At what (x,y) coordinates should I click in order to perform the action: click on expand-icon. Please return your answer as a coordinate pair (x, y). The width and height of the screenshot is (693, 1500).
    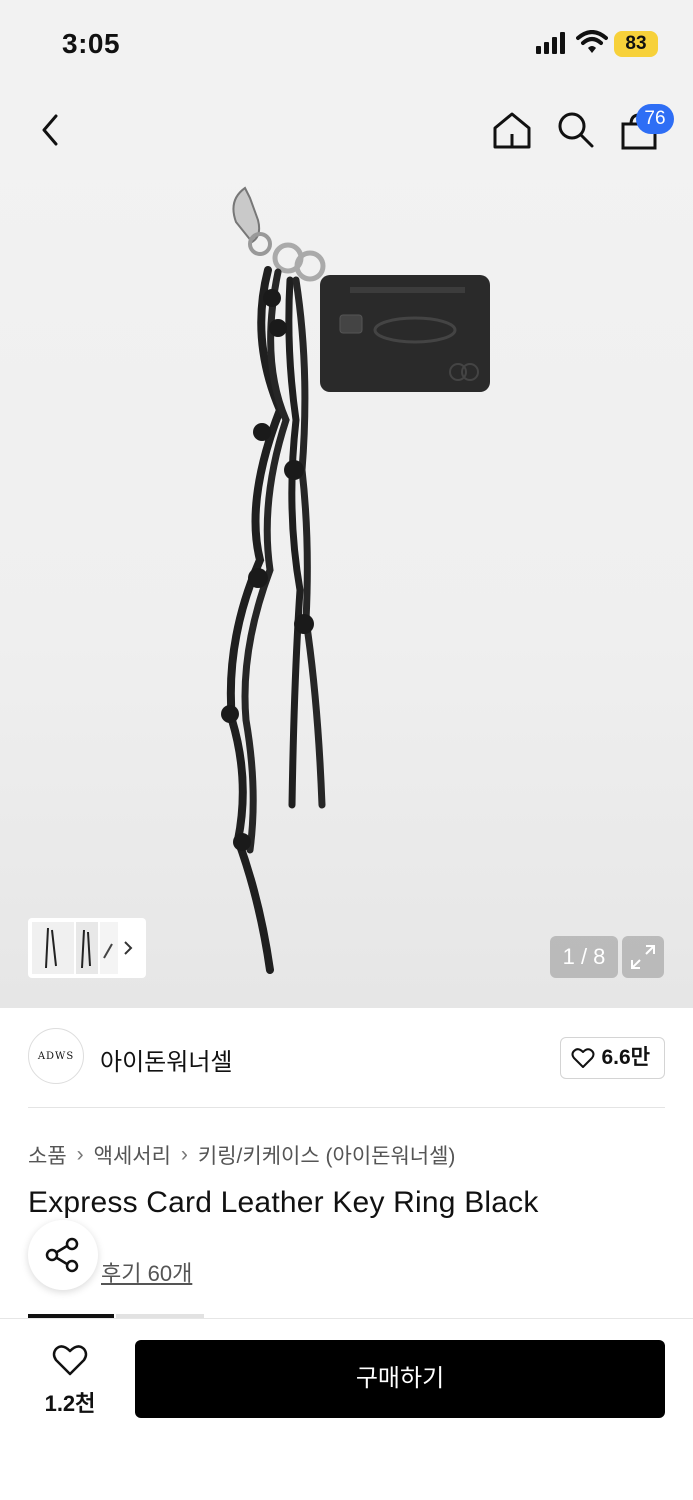
    Looking at the image, I should click on (643, 957).